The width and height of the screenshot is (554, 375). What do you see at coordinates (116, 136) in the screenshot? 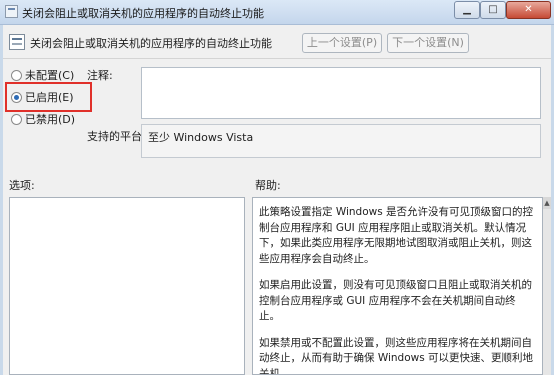
I see `platform-label: 支持的平台:` at bounding box center [116, 136].